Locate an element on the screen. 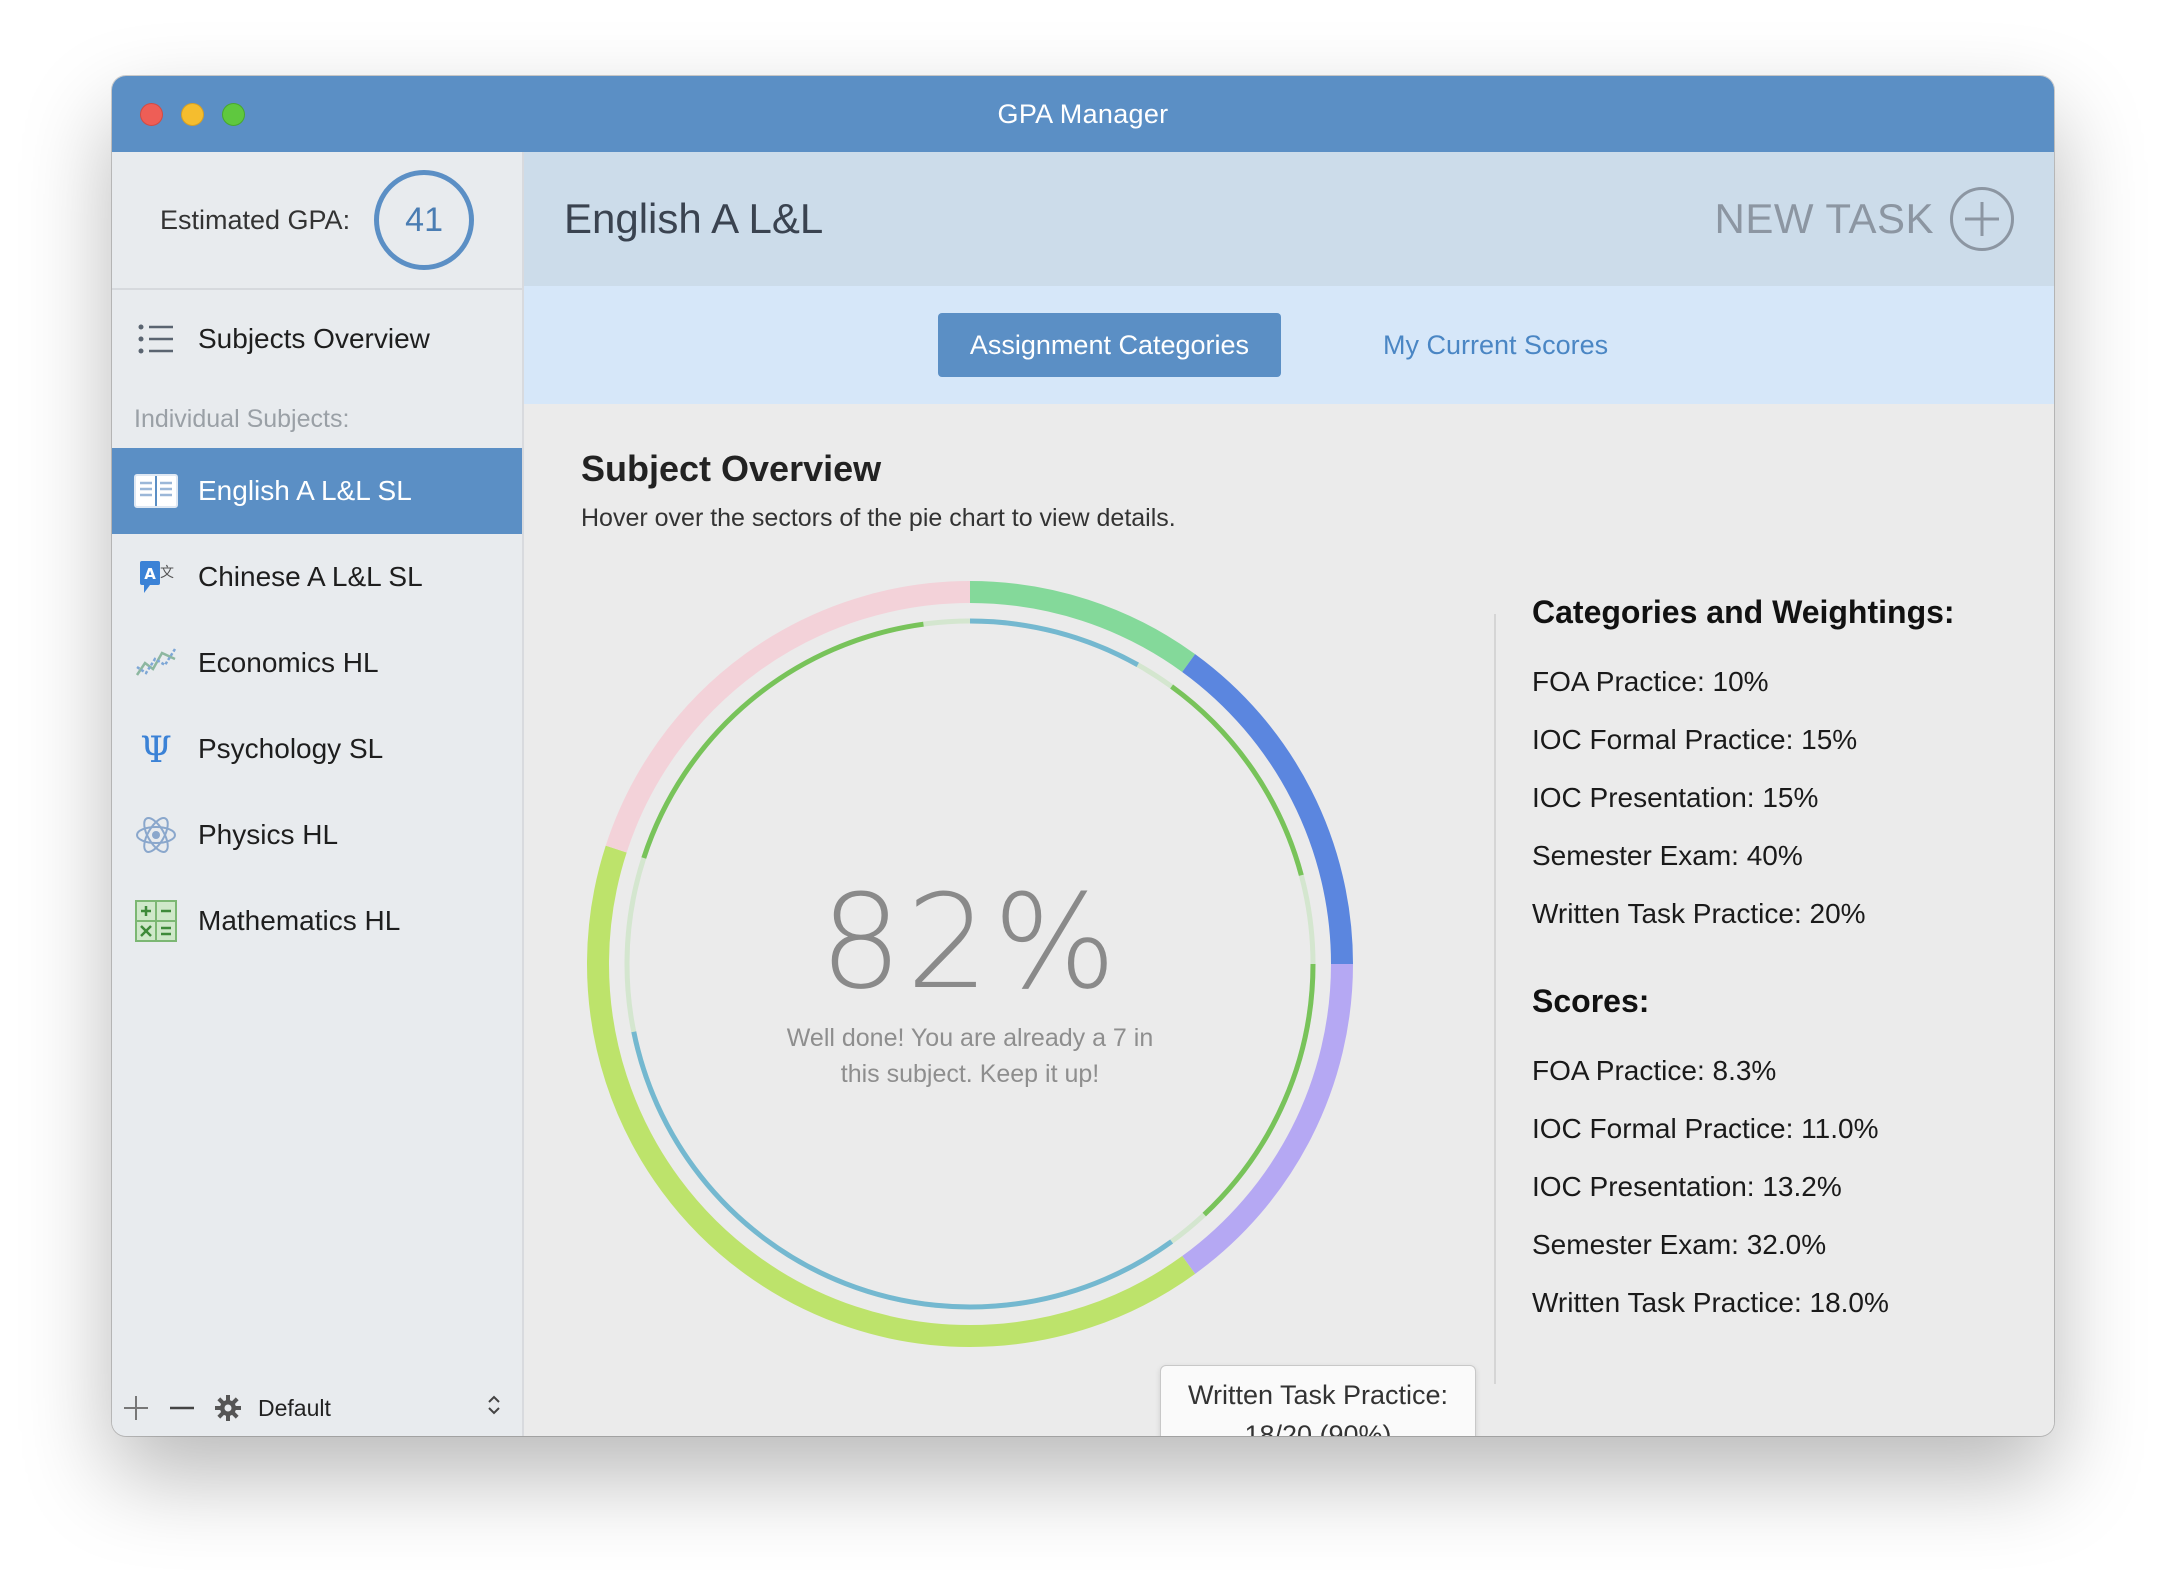  window-title: GPA Manager is located at coordinates (1083, 113).